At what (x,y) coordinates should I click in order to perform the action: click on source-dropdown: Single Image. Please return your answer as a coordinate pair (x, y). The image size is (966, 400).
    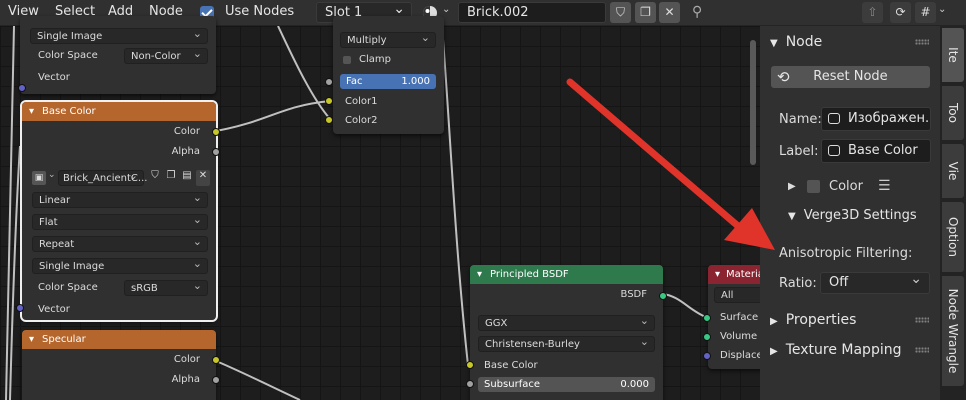
    Looking at the image, I should click on (119, 35).